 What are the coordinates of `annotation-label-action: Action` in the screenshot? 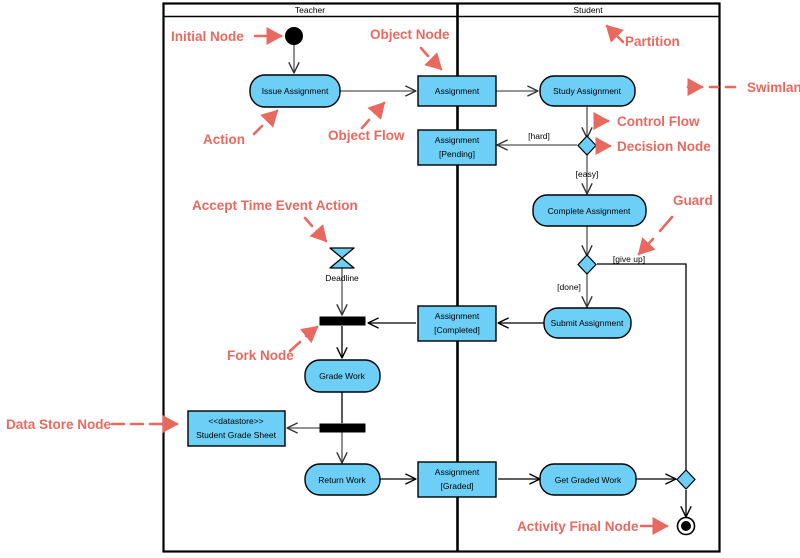 It's located at (224, 139).